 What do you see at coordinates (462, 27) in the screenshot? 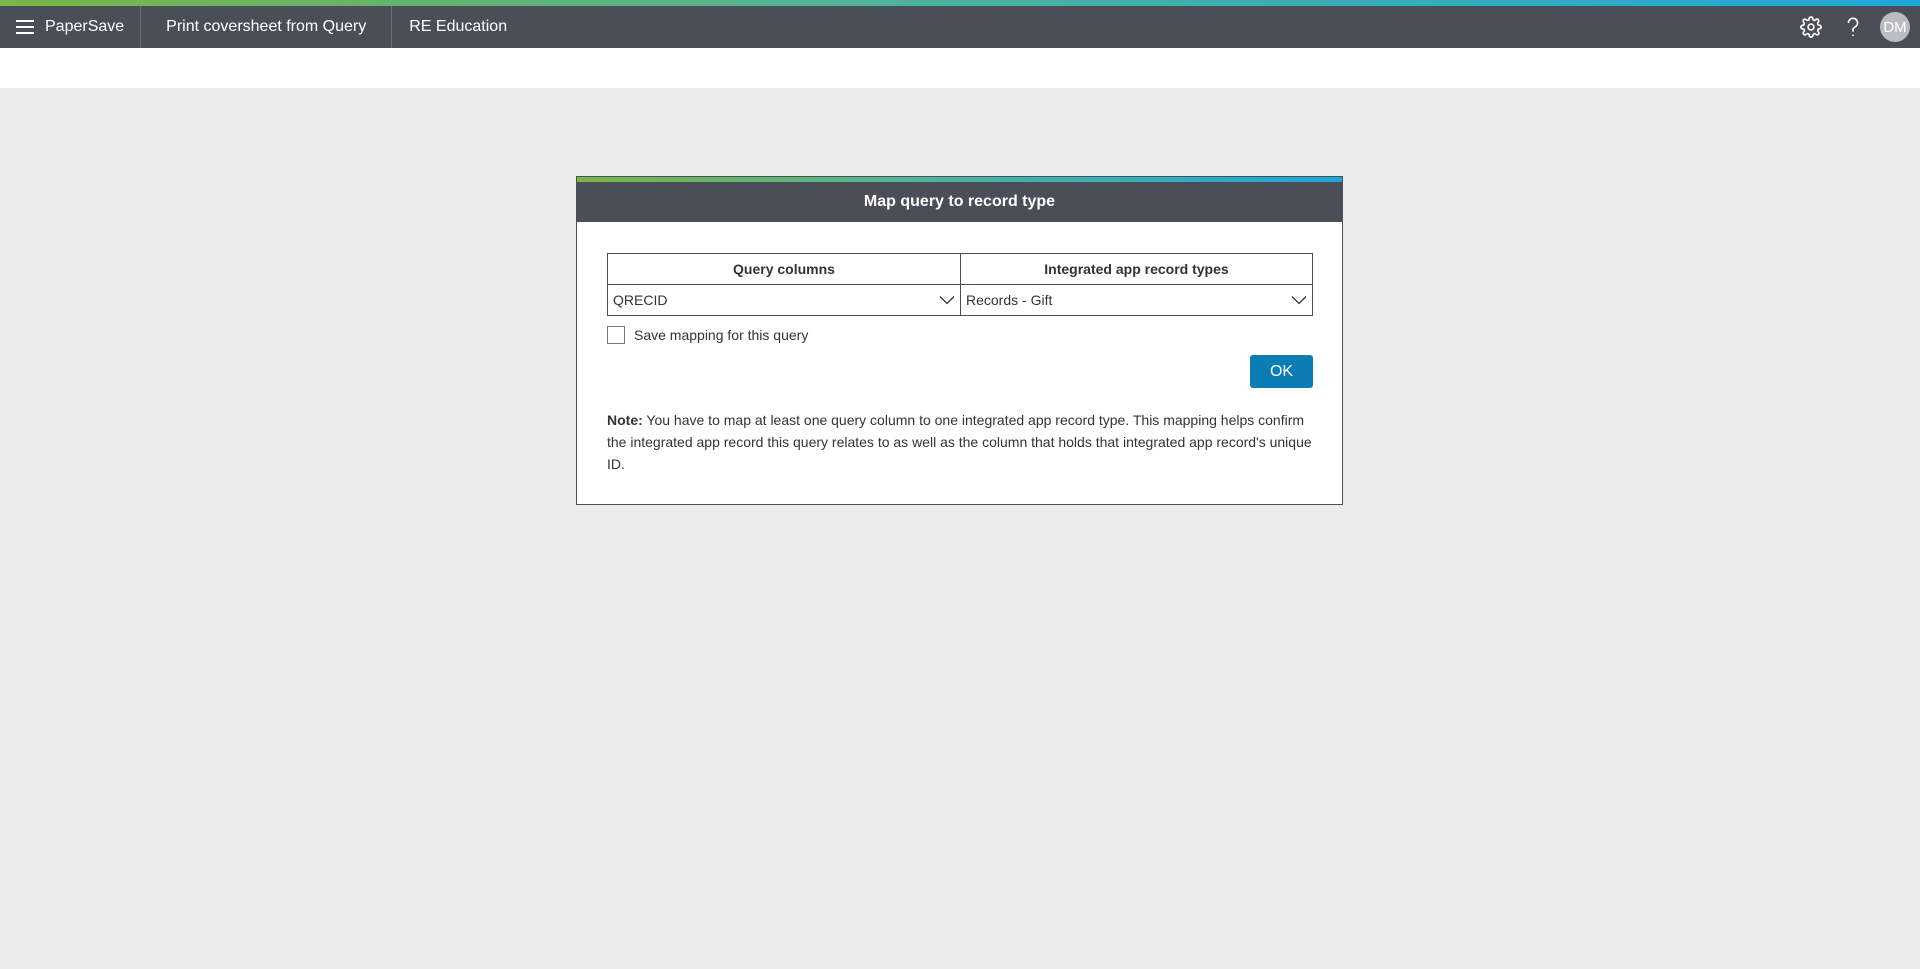
I see `nav-re-education: RE Education` at bounding box center [462, 27].